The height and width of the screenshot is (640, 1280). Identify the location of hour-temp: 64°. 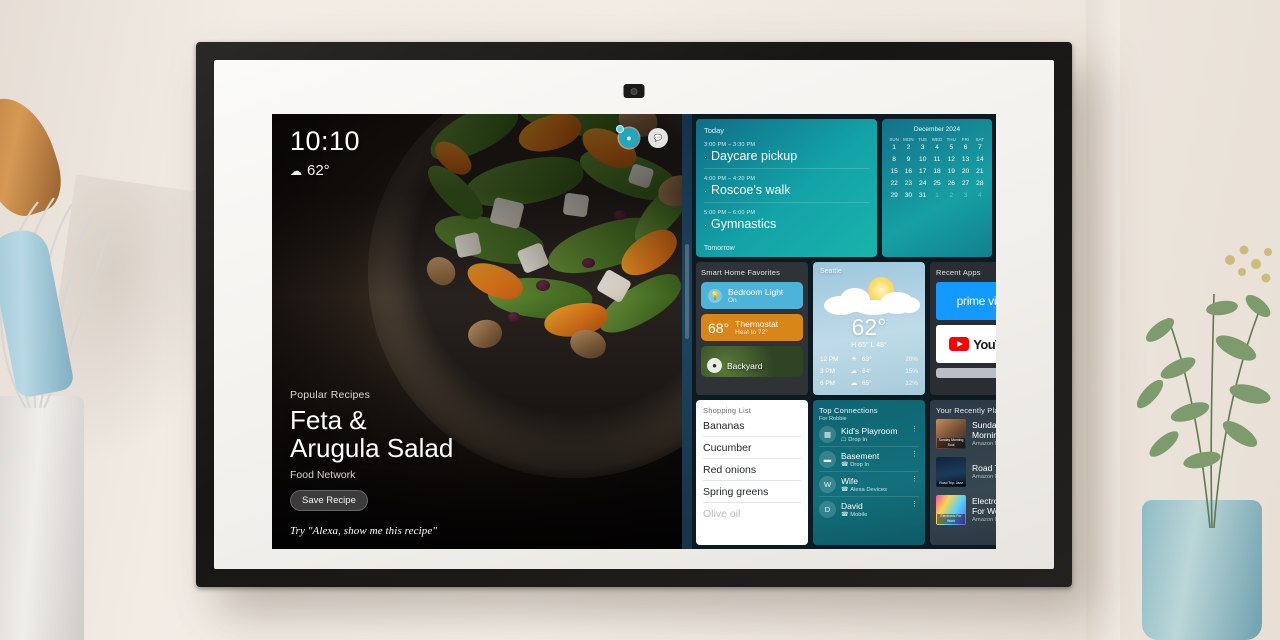
(867, 371).